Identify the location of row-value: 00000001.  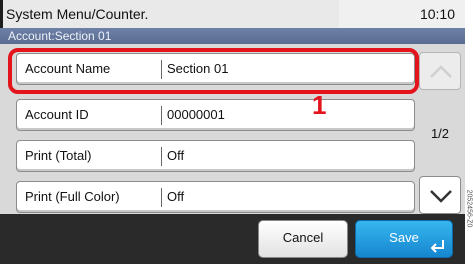
(196, 114).